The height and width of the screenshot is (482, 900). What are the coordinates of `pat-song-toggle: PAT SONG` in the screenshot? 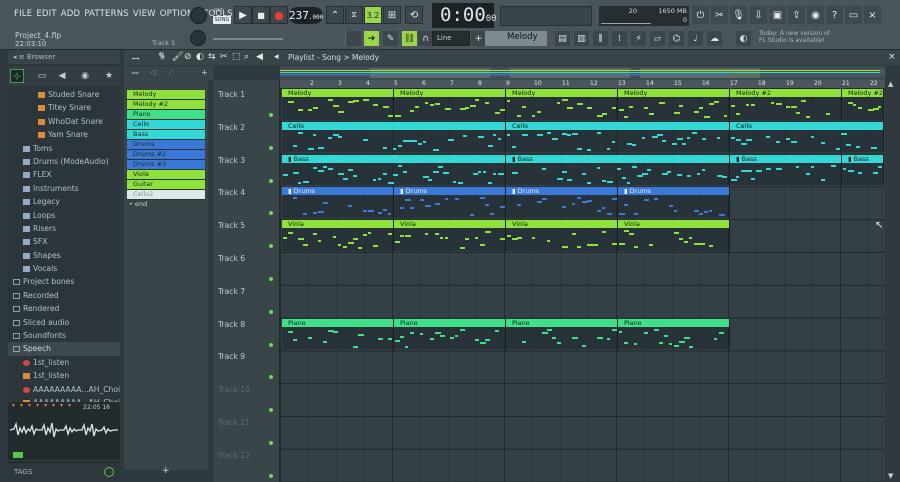 It's located at (222, 16).